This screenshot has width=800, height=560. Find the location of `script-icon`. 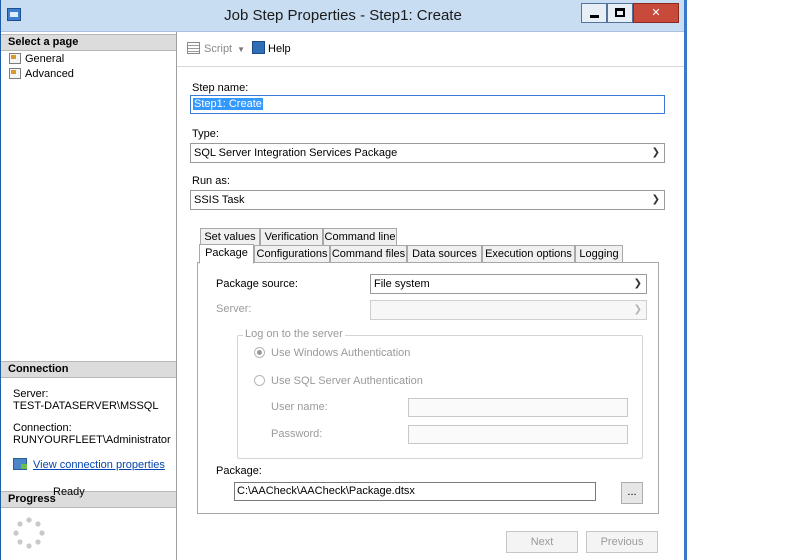

script-icon is located at coordinates (193, 48).